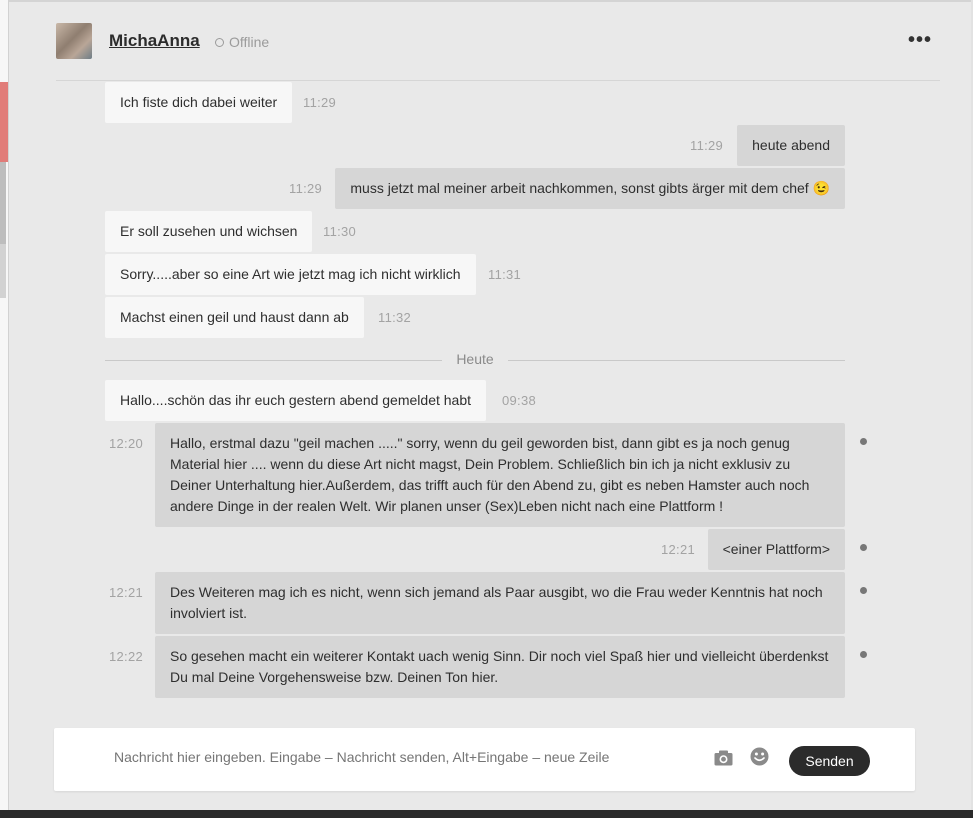 The height and width of the screenshot is (818, 973). I want to click on contact-username: MichaAnna, so click(154, 41).